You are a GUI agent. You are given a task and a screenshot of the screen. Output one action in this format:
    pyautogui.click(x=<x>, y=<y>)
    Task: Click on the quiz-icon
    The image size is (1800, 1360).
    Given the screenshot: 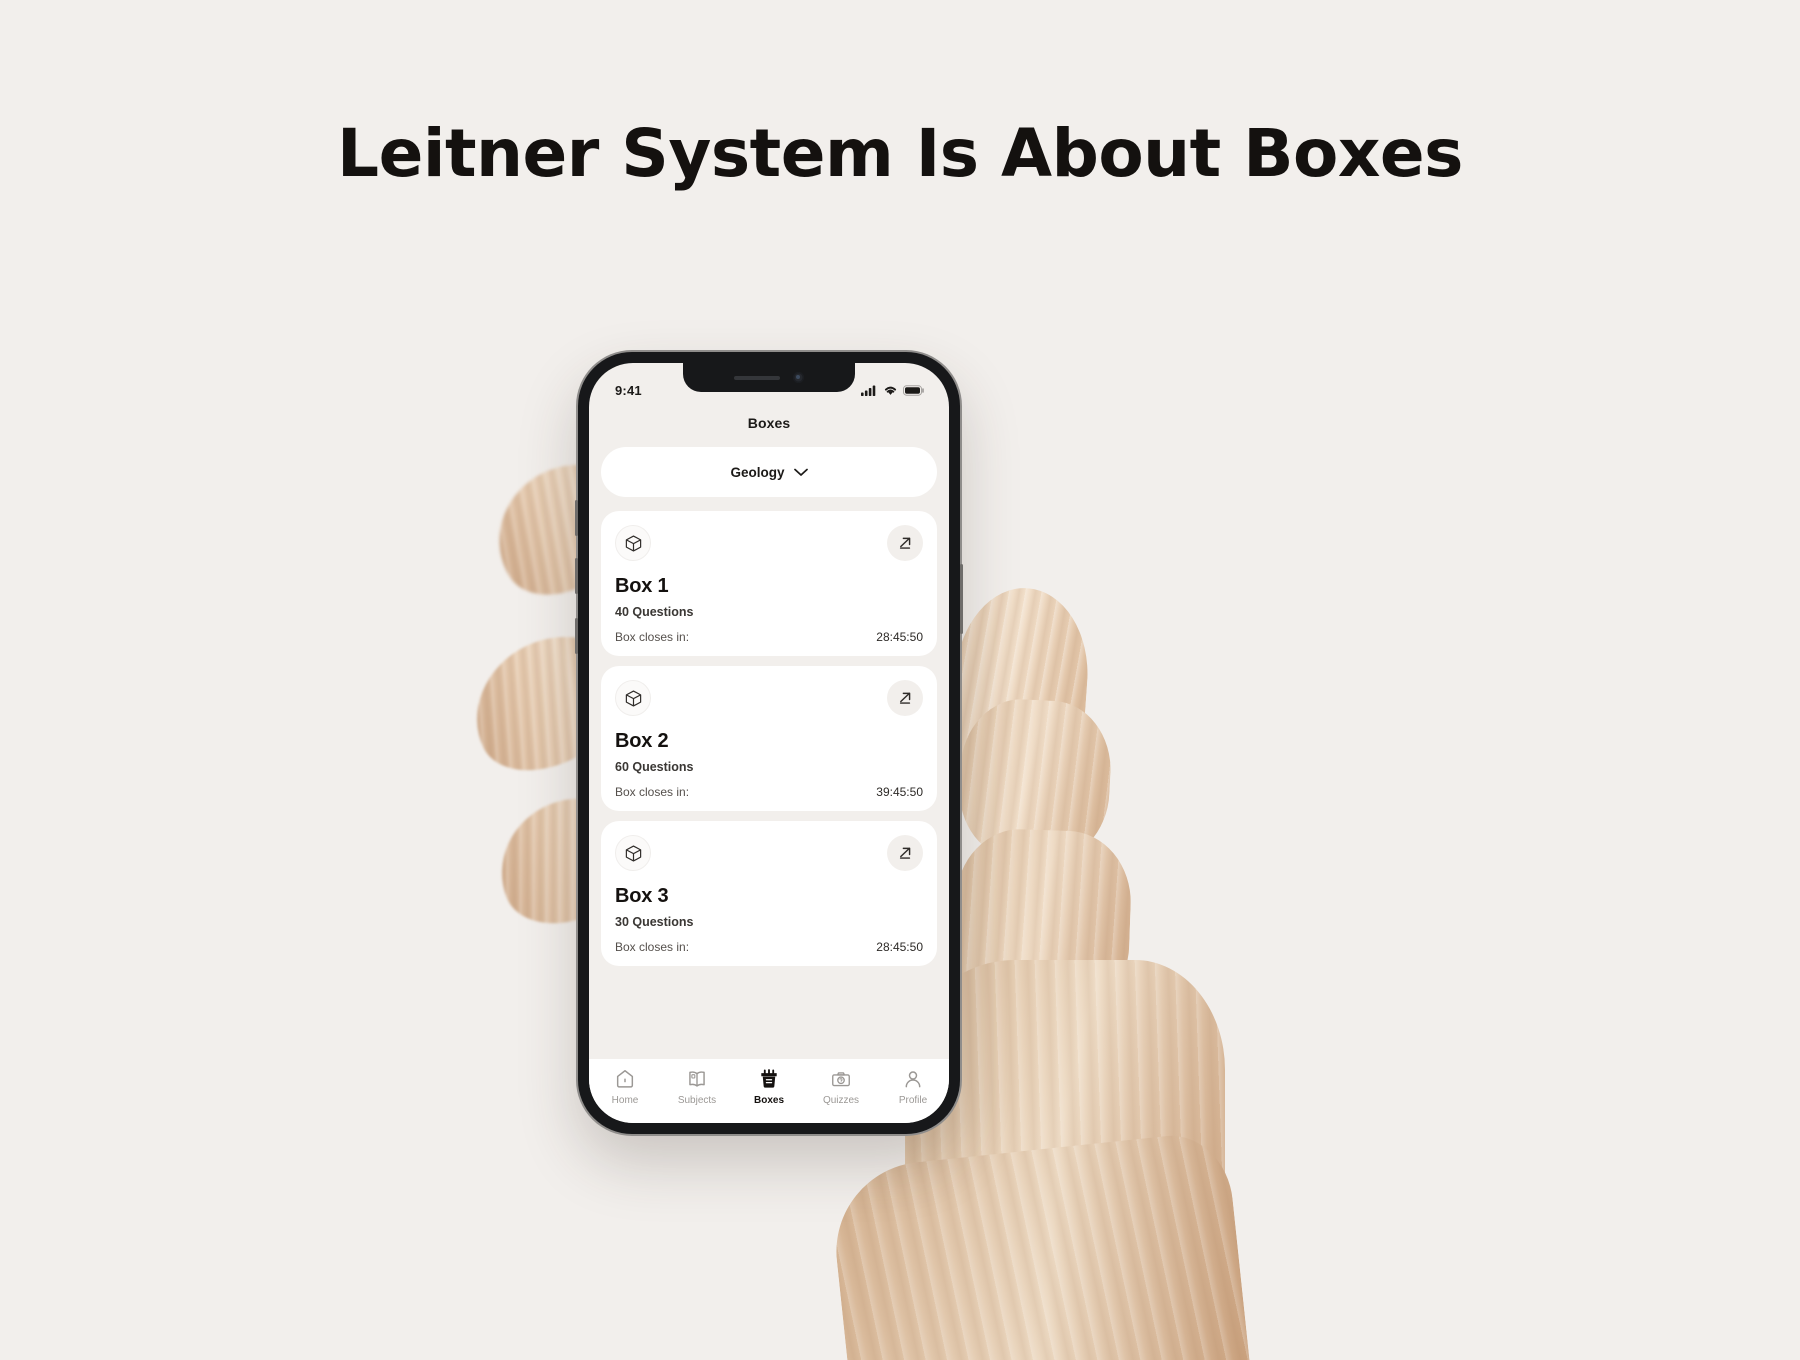 What is the action you would take?
    pyautogui.click(x=841, y=1079)
    